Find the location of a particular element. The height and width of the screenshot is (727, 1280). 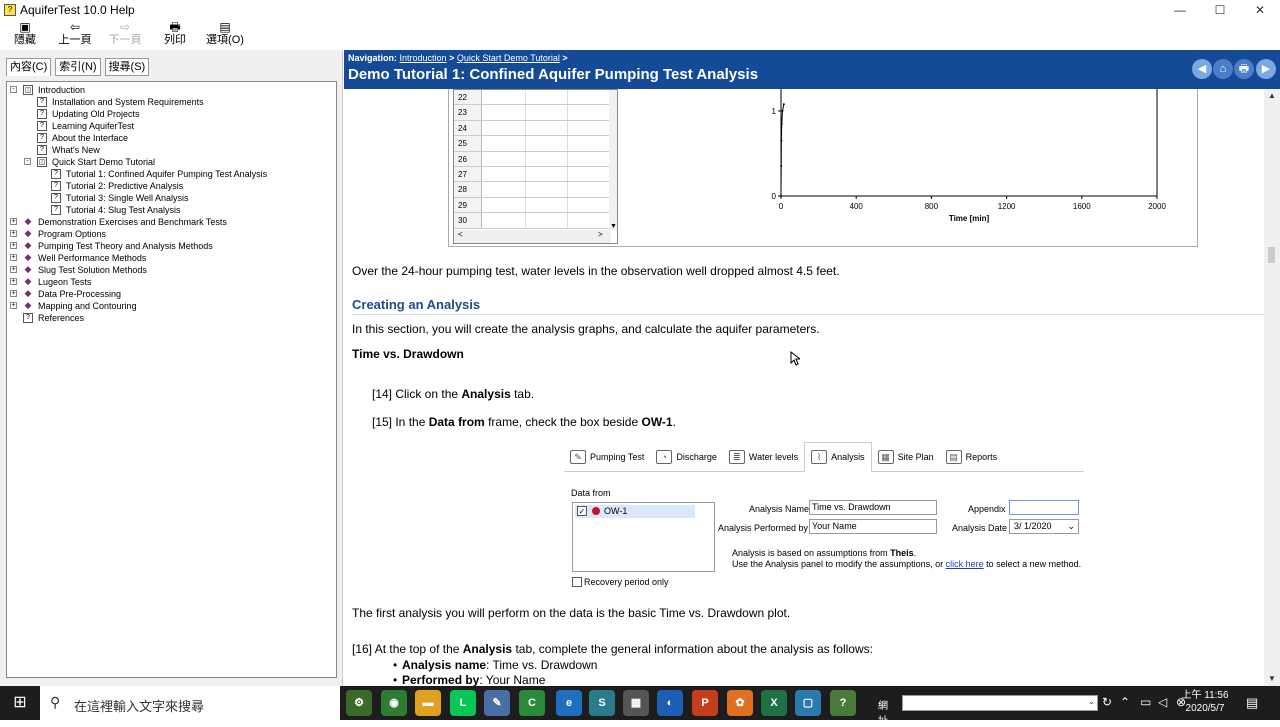

breadcrumb-quickstart-link: Quick Start Demo Tutorial is located at coordinates (508, 58).